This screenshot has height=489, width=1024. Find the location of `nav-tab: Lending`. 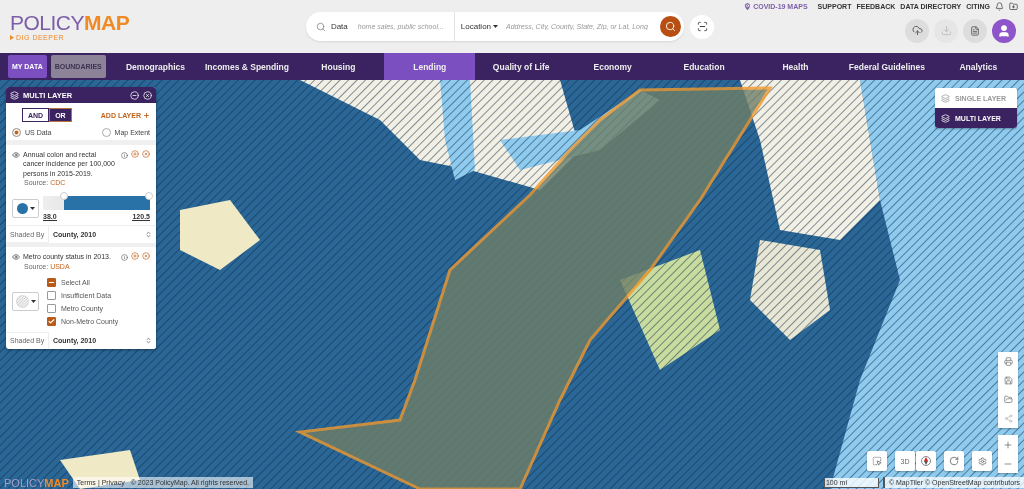

nav-tab: Lending is located at coordinates (430, 66).